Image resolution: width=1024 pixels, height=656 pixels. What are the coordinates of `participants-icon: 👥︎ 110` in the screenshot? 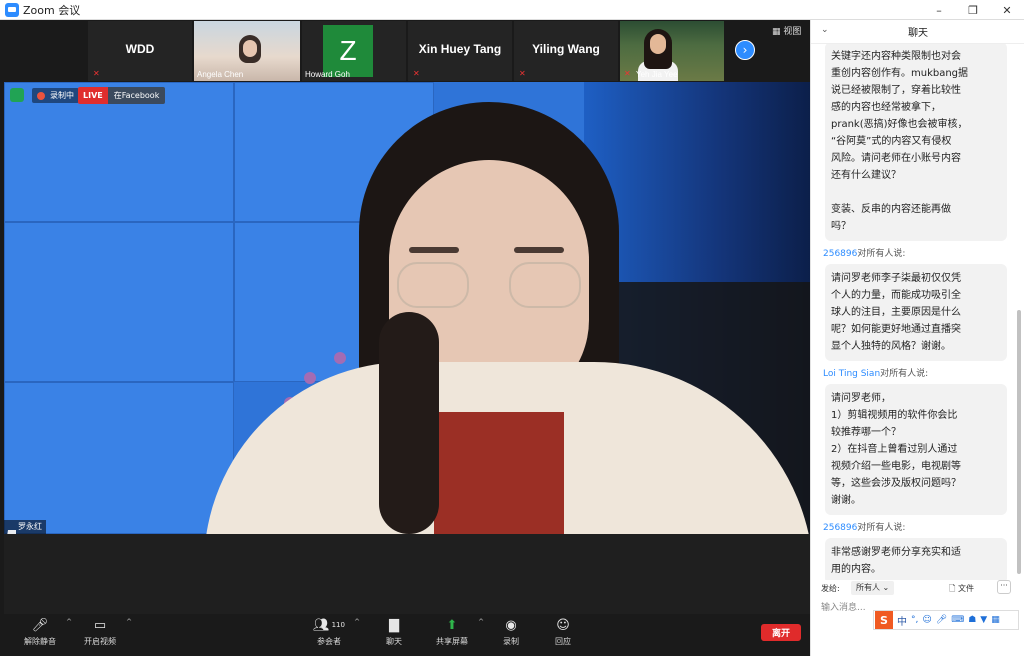 It's located at (329, 625).